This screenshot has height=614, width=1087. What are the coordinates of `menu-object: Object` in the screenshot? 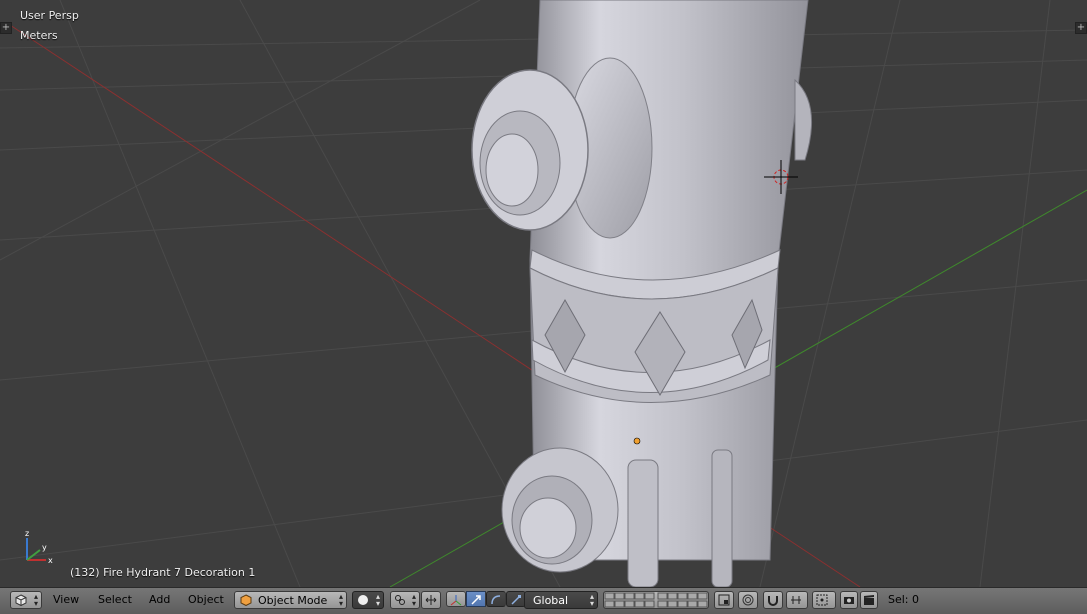 It's located at (206, 599).